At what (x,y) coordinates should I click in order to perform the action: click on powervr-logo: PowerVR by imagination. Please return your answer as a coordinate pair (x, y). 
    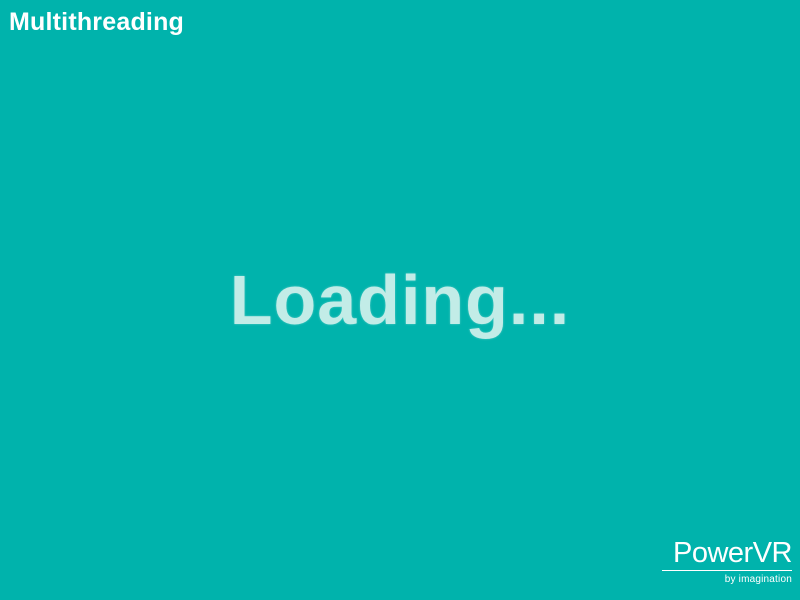
    Looking at the image, I should click on (727, 561).